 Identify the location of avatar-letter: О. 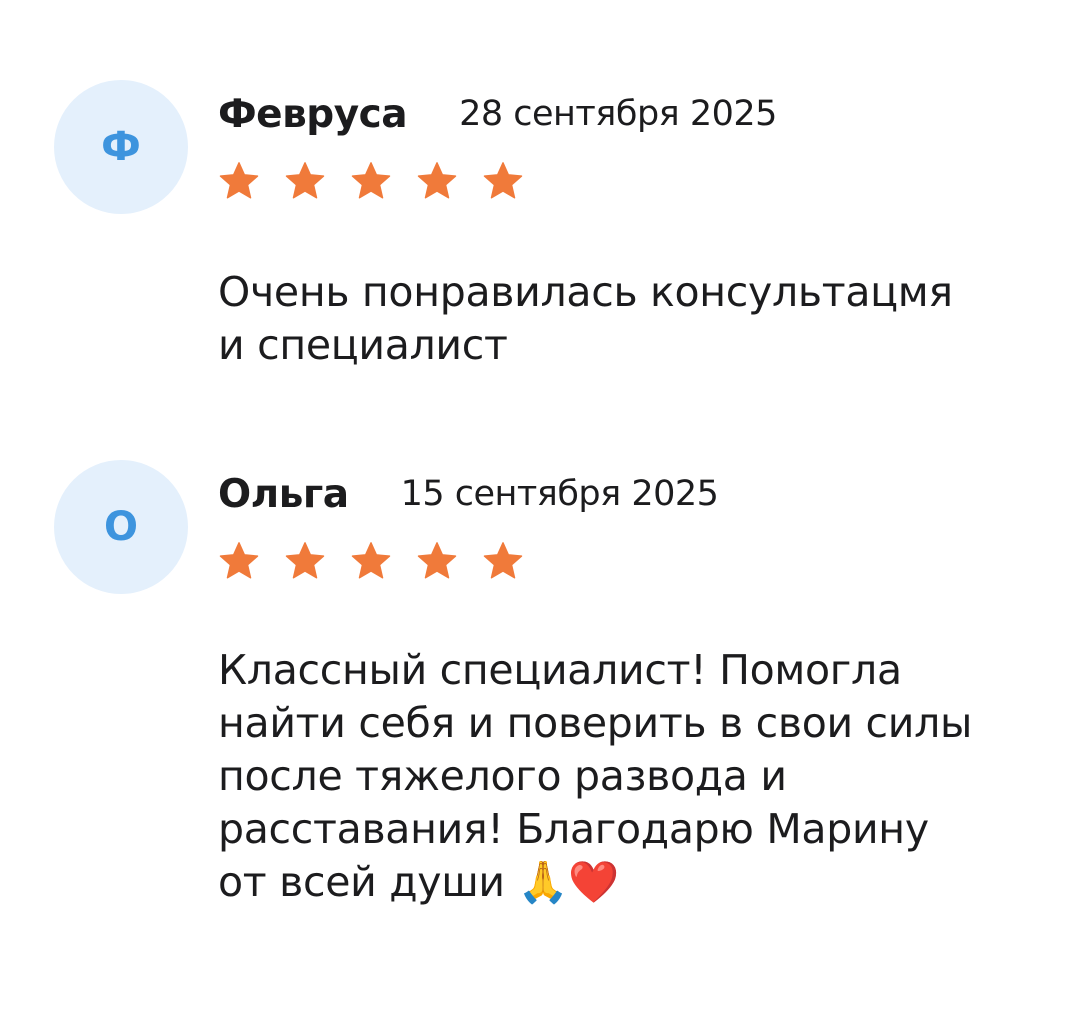
(120, 527).